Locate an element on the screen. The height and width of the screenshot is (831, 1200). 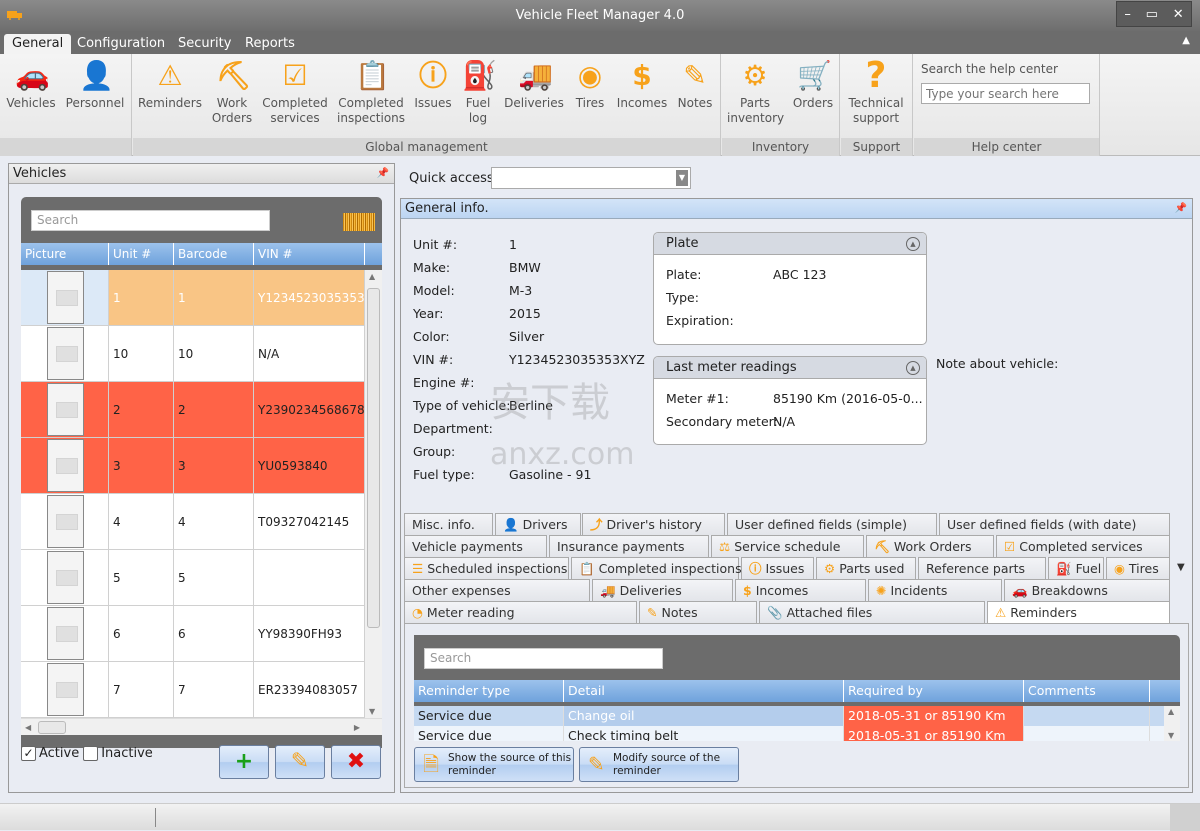
technical-support-button: ? Technical support is located at coordinates (876, 92).